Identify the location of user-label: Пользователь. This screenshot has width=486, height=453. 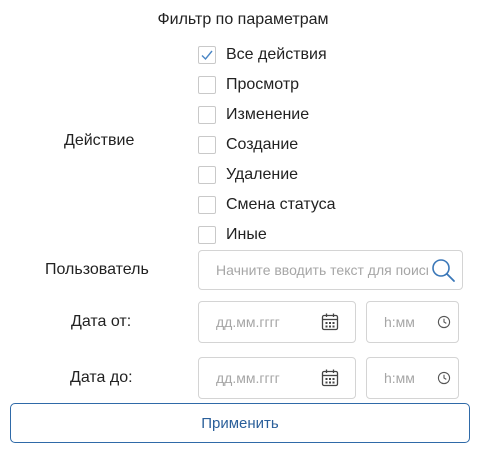
(97, 269).